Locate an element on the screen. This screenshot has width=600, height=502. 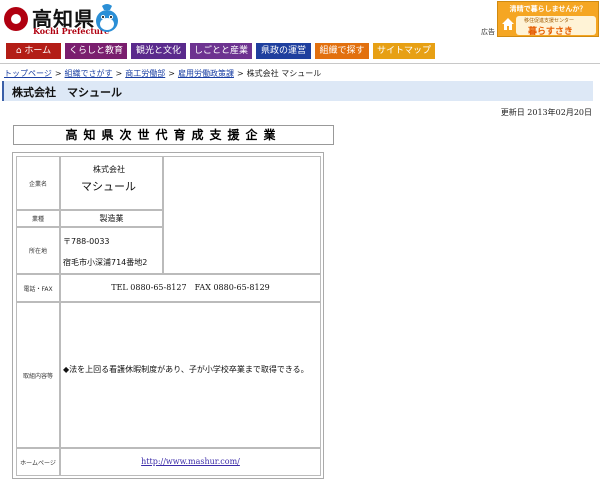
industry-label-cell: 業種 is located at coordinates (38, 218).